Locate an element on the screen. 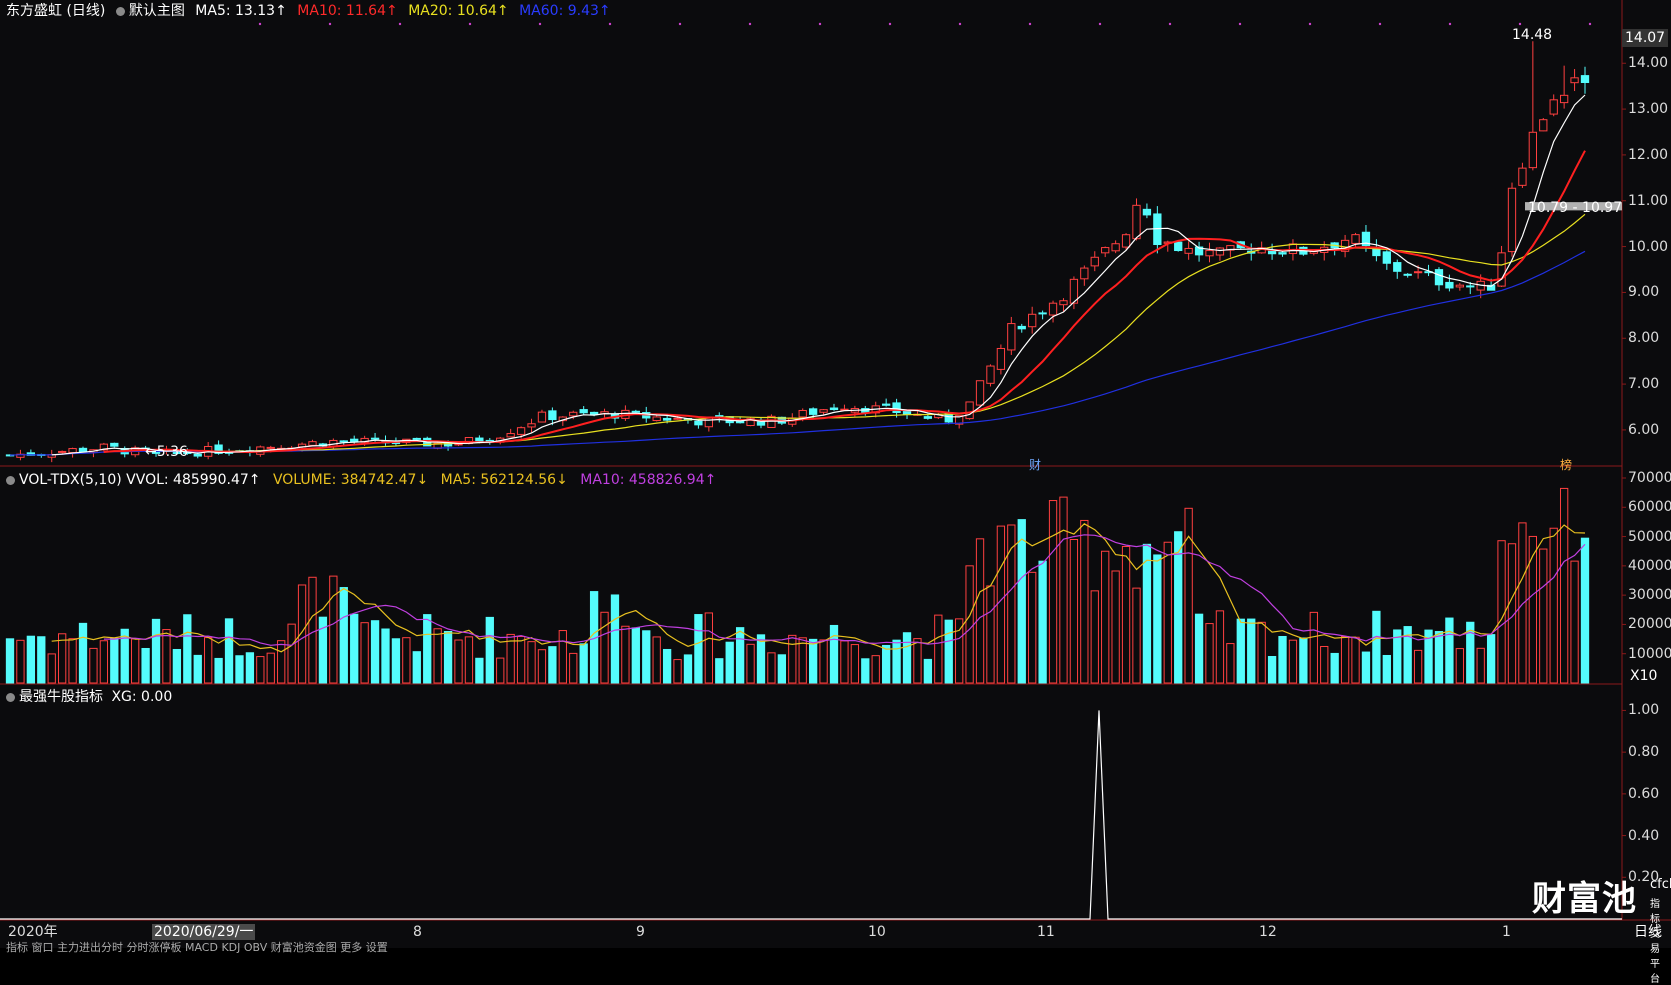 Image resolution: width=1671 pixels, height=985 pixels. low-price-label: ←5.36 is located at coordinates (166, 452).